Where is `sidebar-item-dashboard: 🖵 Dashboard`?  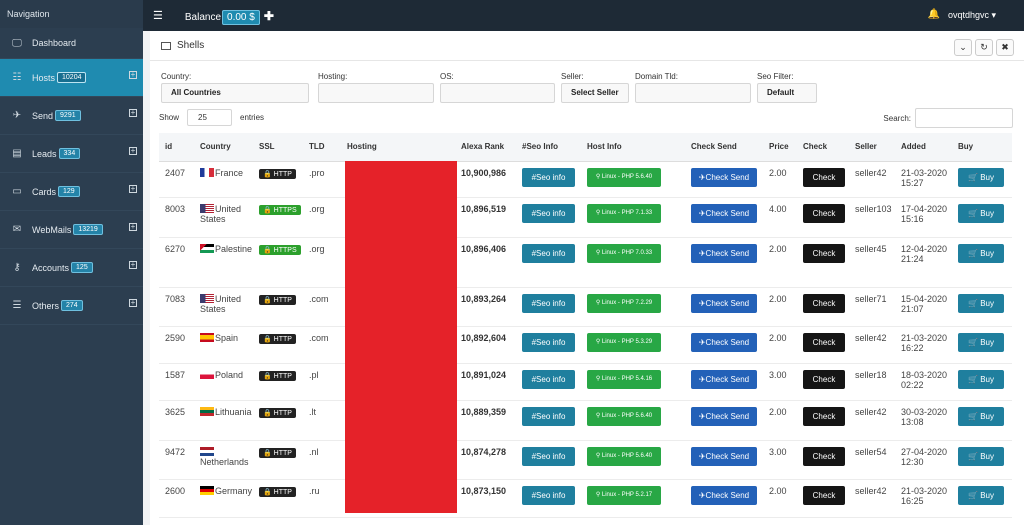
sidebar-item-dashboard: 🖵 Dashboard is located at coordinates (71, 43).